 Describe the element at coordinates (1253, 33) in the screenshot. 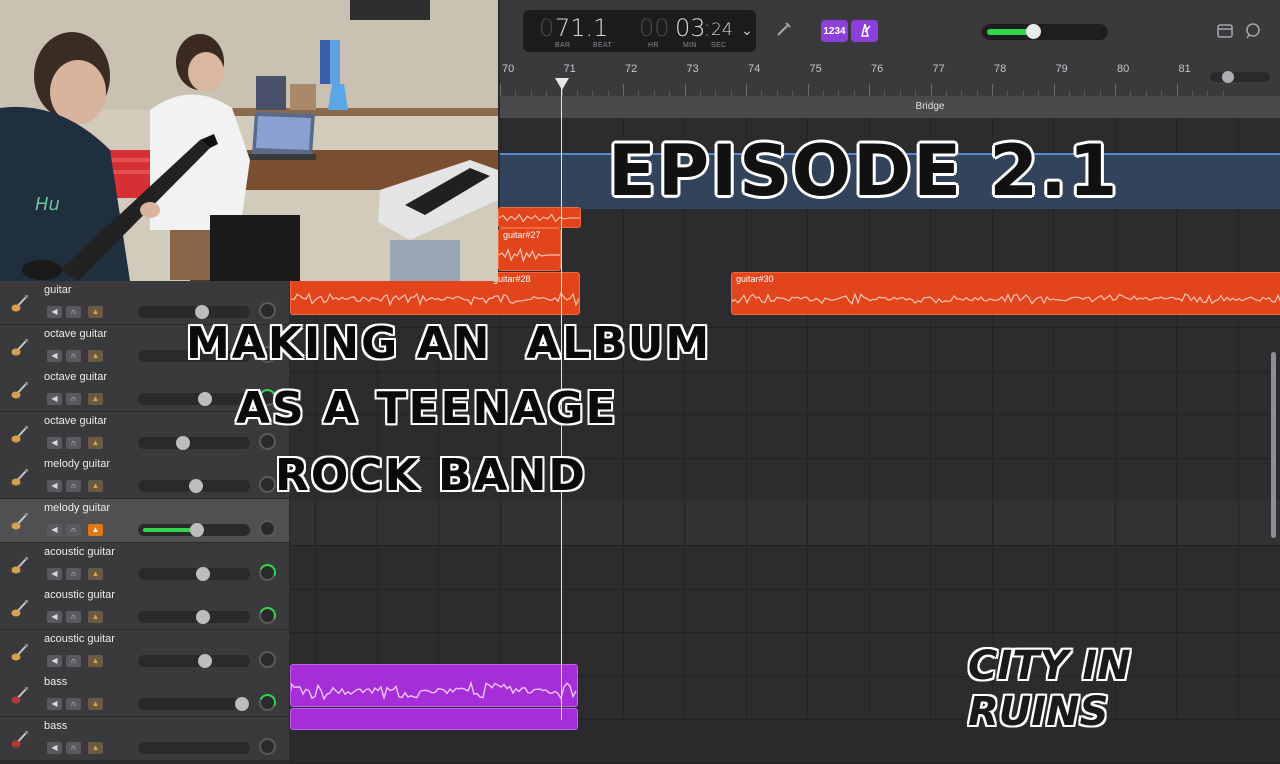

I see `loops-icon` at that location.